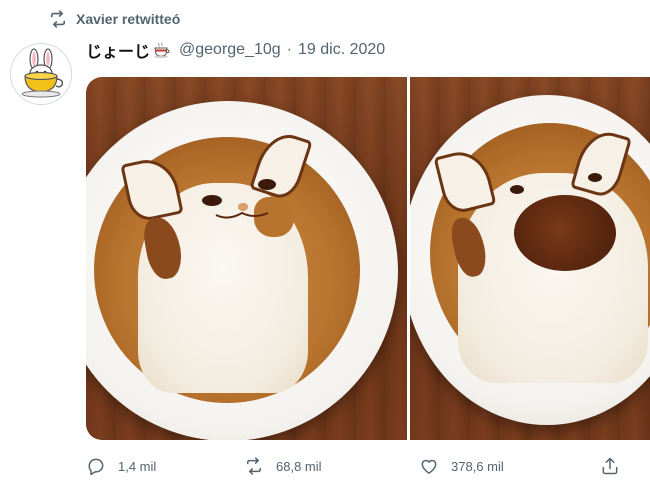 The height and width of the screenshot is (487, 650). What do you see at coordinates (96, 466) in the screenshot?
I see `reply-icon` at bounding box center [96, 466].